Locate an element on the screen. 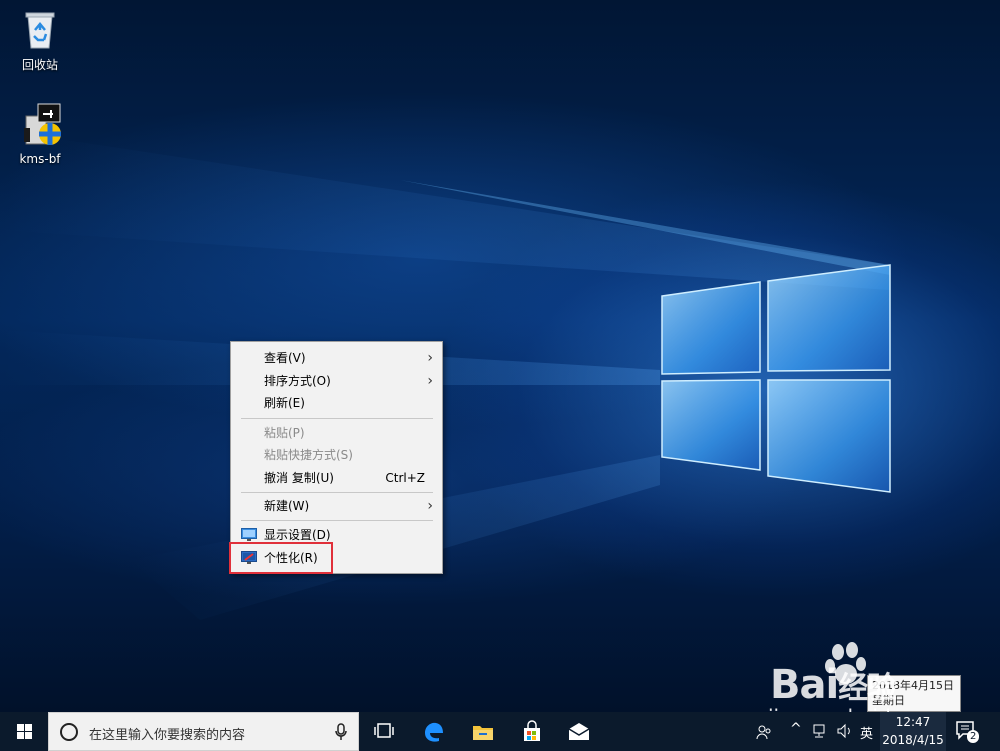 This screenshot has width=1000, height=751. menu-item-label: 新建(W) is located at coordinates (287, 506).